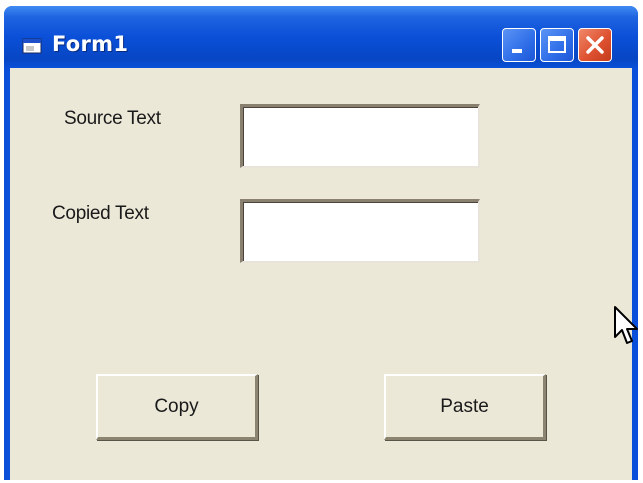  What do you see at coordinates (321, 37) in the screenshot?
I see `title-bar: Form1` at bounding box center [321, 37].